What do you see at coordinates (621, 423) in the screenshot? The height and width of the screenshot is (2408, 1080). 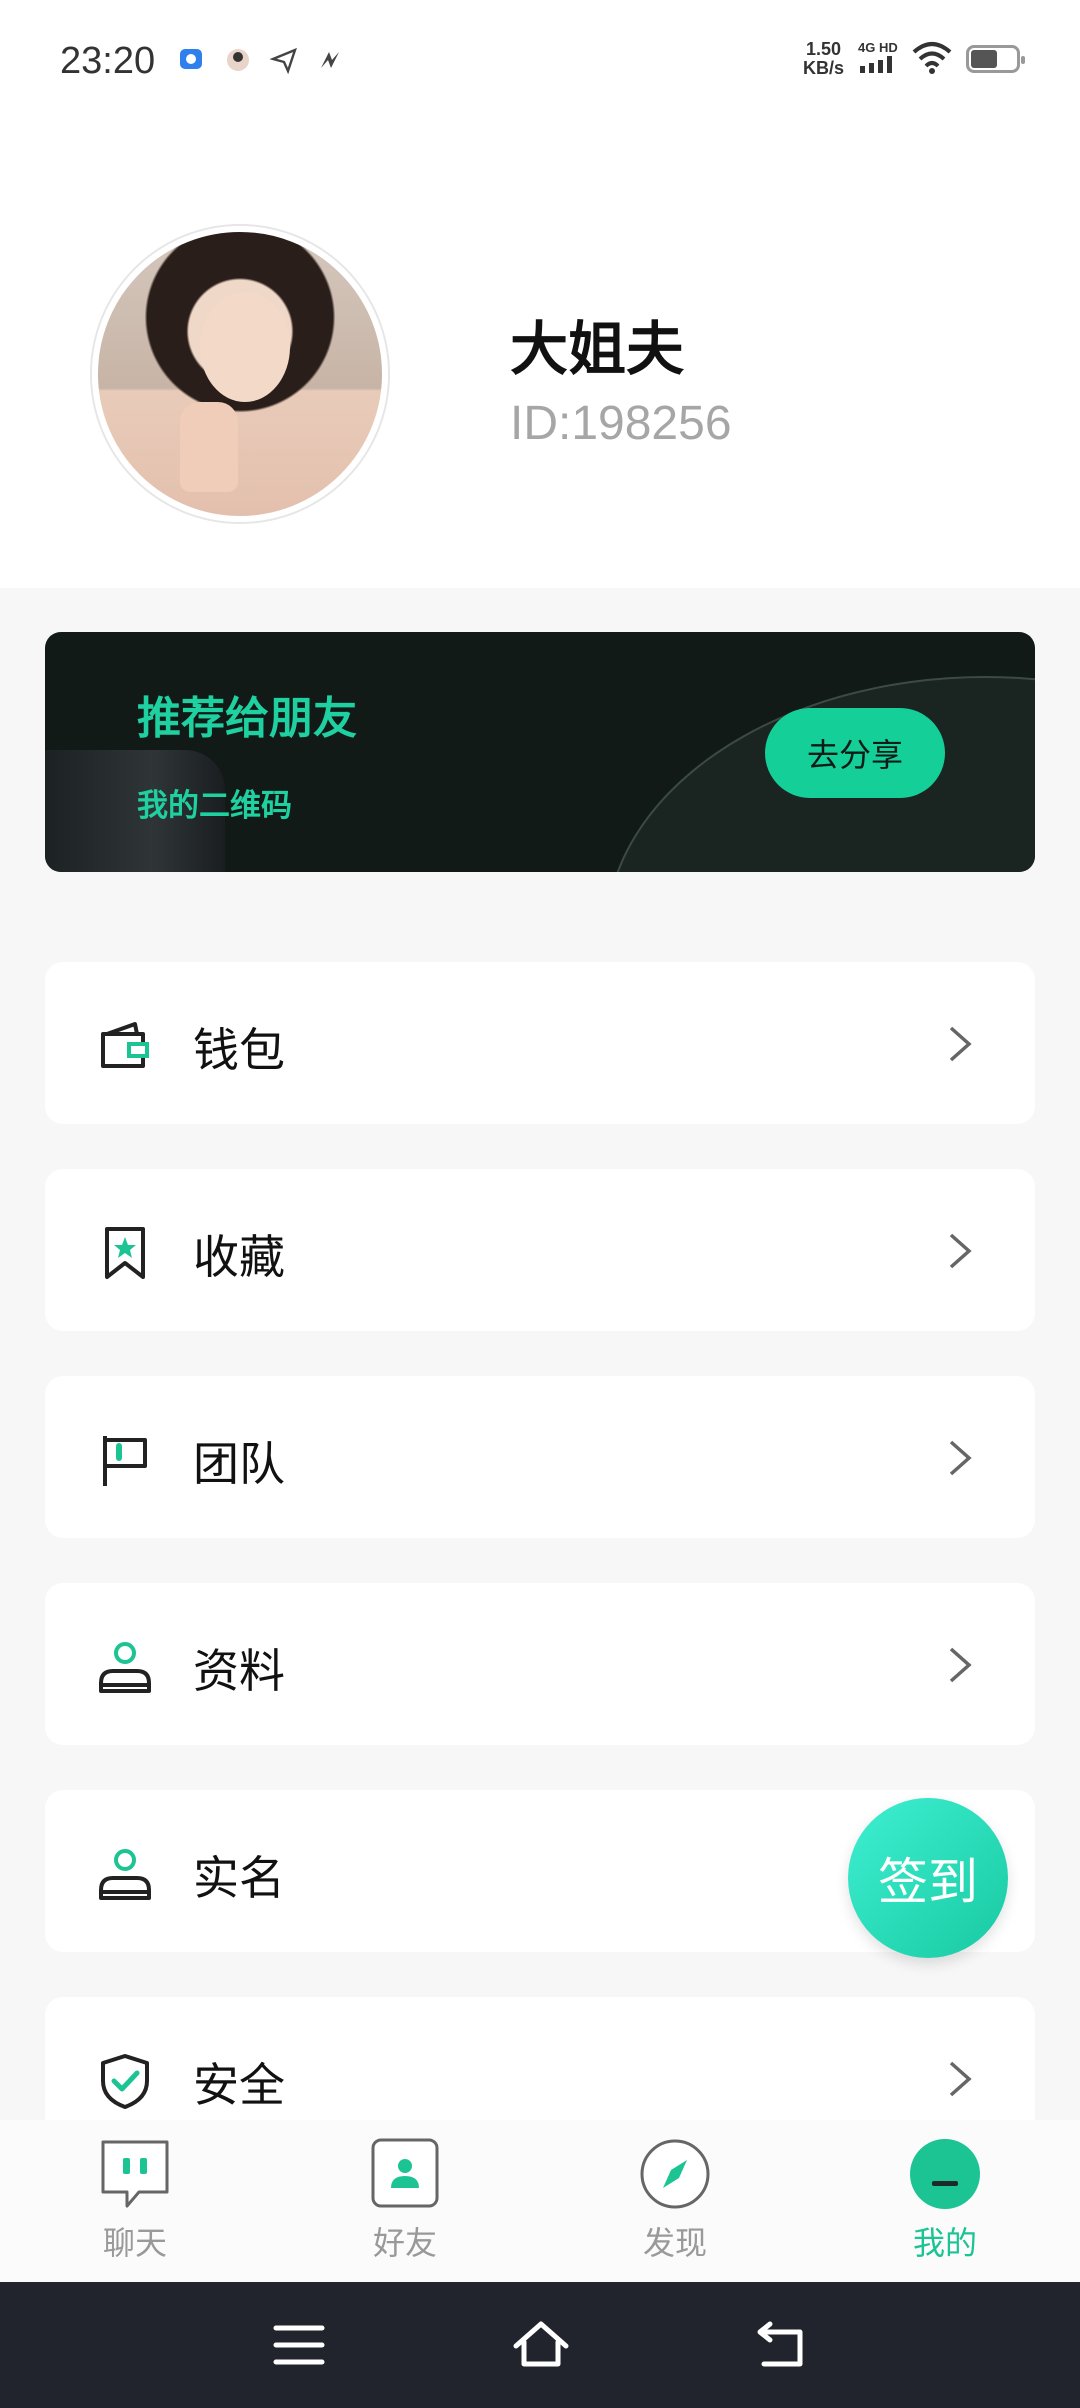 I see `user-id: ID:198256` at bounding box center [621, 423].